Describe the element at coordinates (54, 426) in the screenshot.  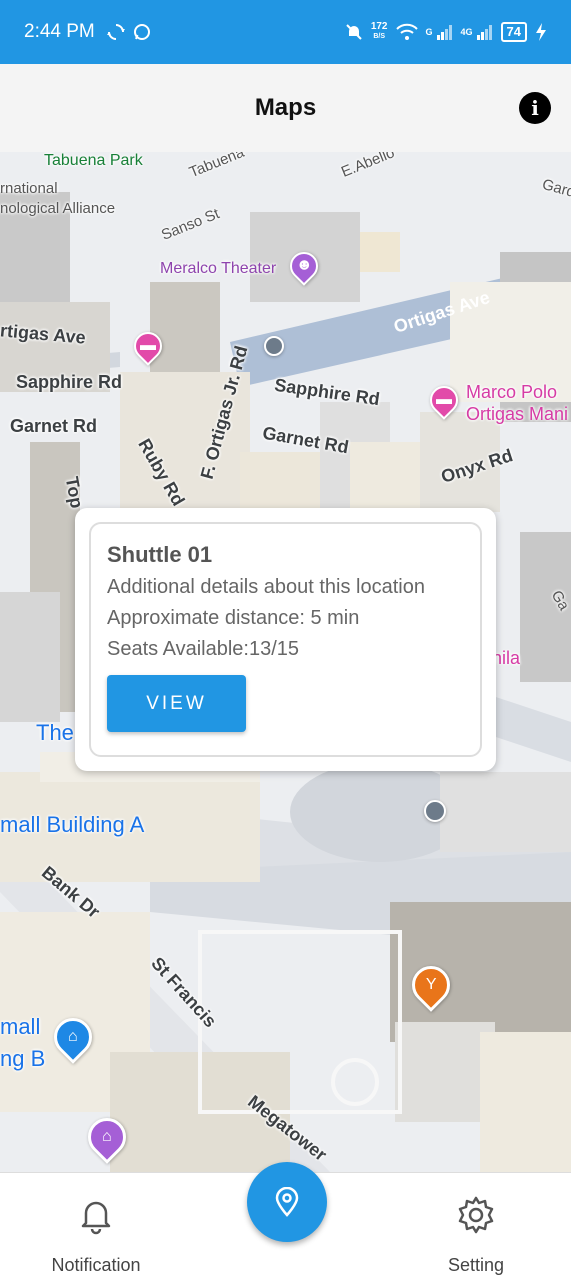
I see `map-label-garnet-rd-left: Garnet Rd` at that location.